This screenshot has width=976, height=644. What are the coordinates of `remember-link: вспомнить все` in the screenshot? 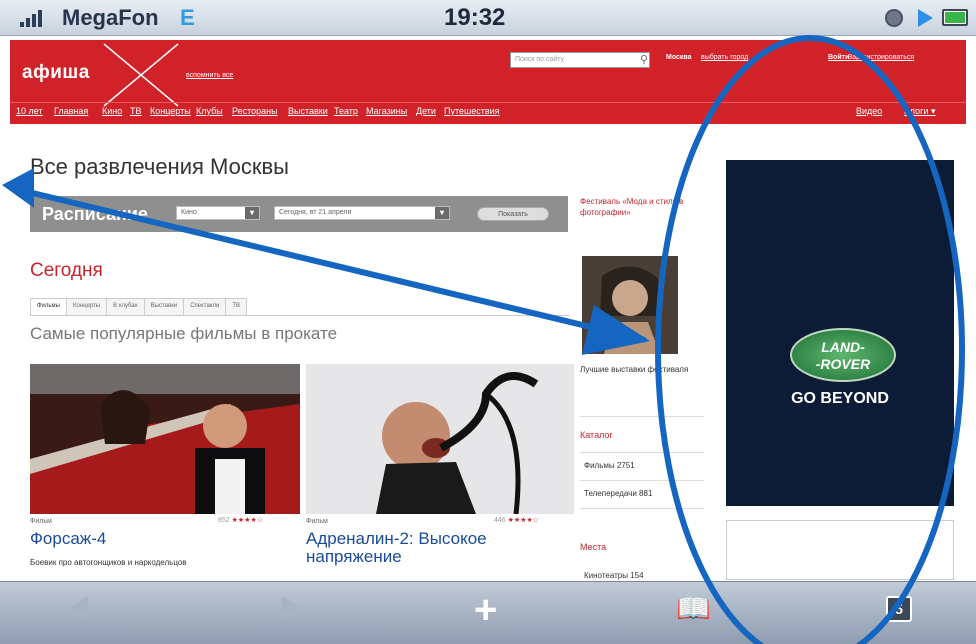 It's located at (209, 75).